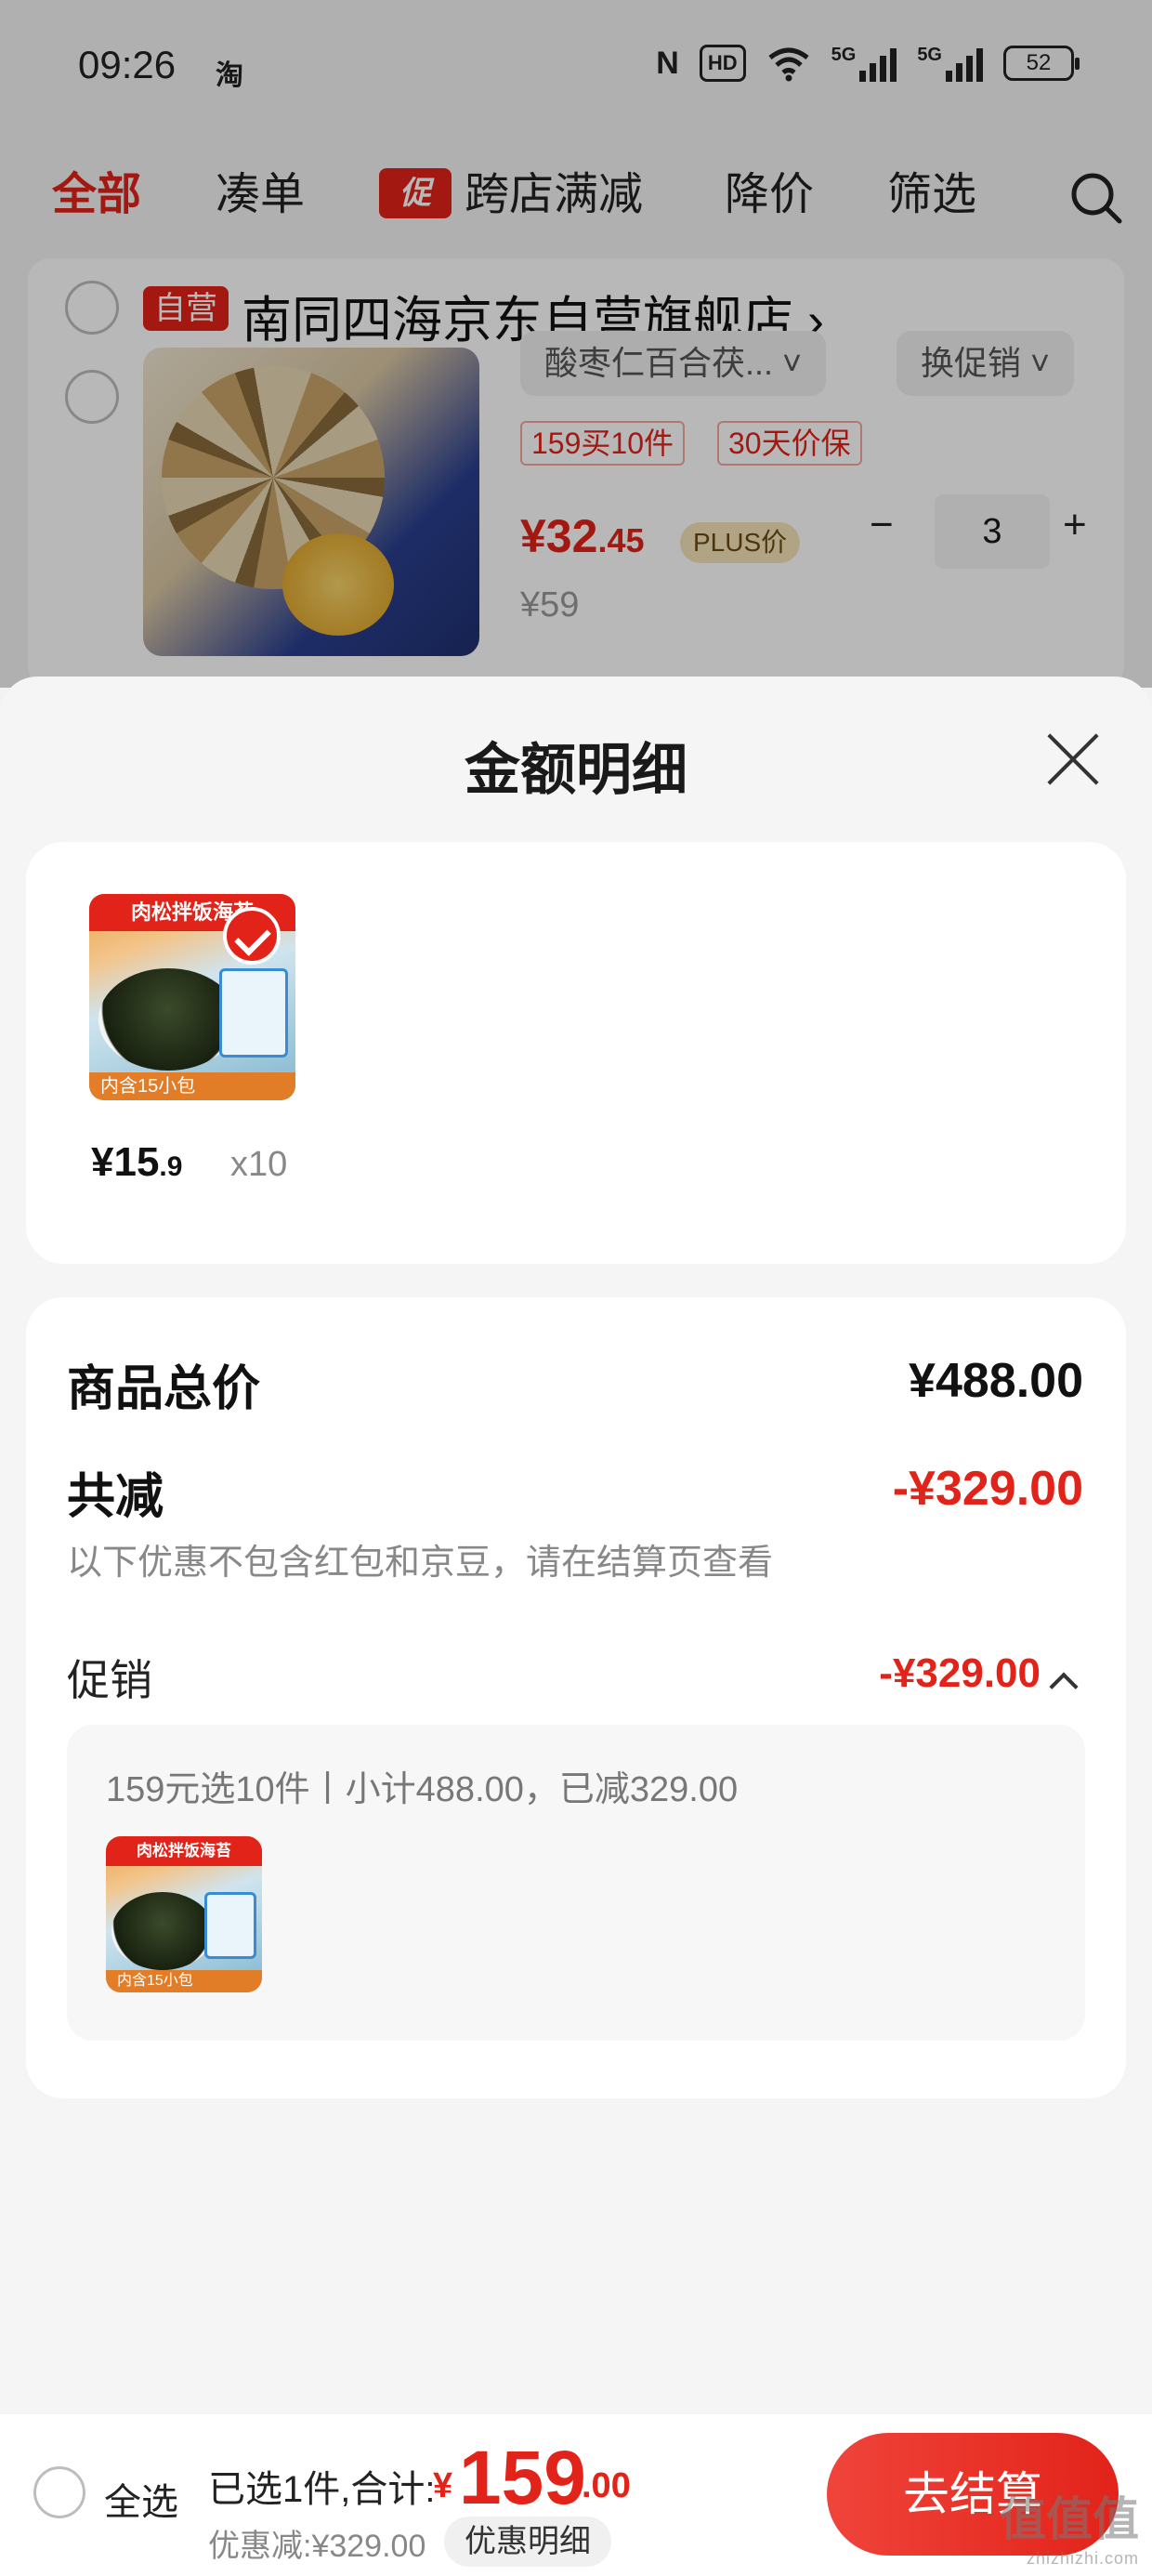 This screenshot has width=1152, height=2576. I want to click on promotion-description: 159元选10件丨小计488.00，已减329.00, so click(422, 1789).